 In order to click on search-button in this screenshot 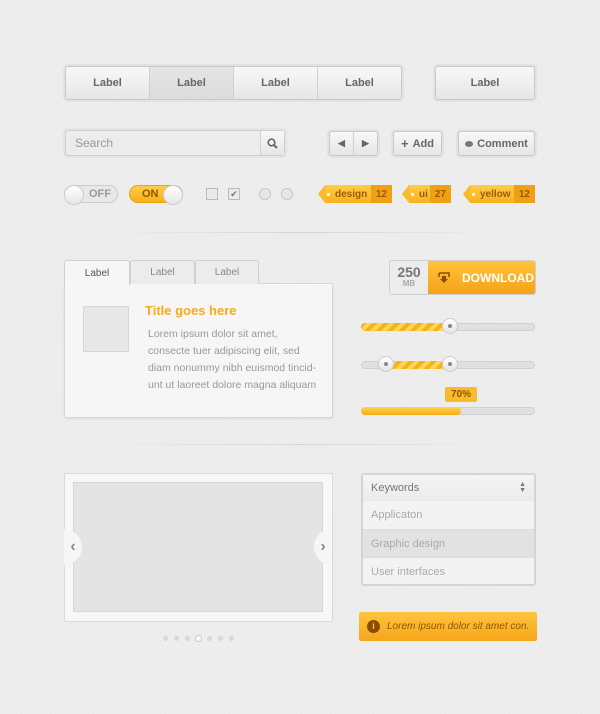, I will do `click(272, 143)`.